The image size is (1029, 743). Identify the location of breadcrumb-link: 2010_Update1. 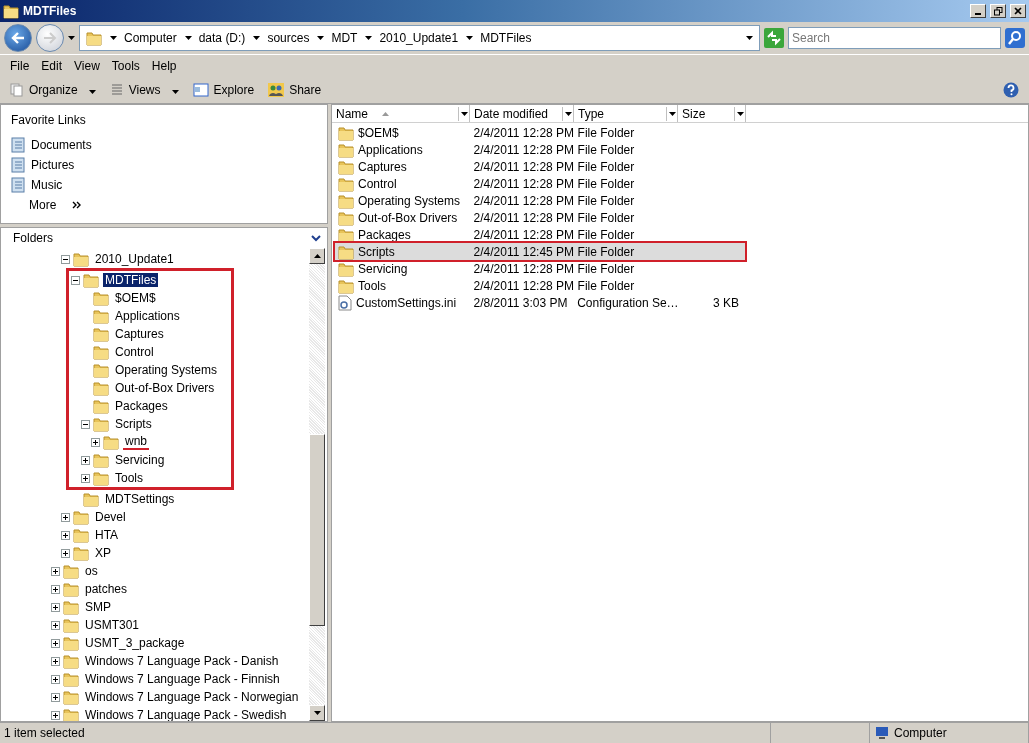
(419, 38).